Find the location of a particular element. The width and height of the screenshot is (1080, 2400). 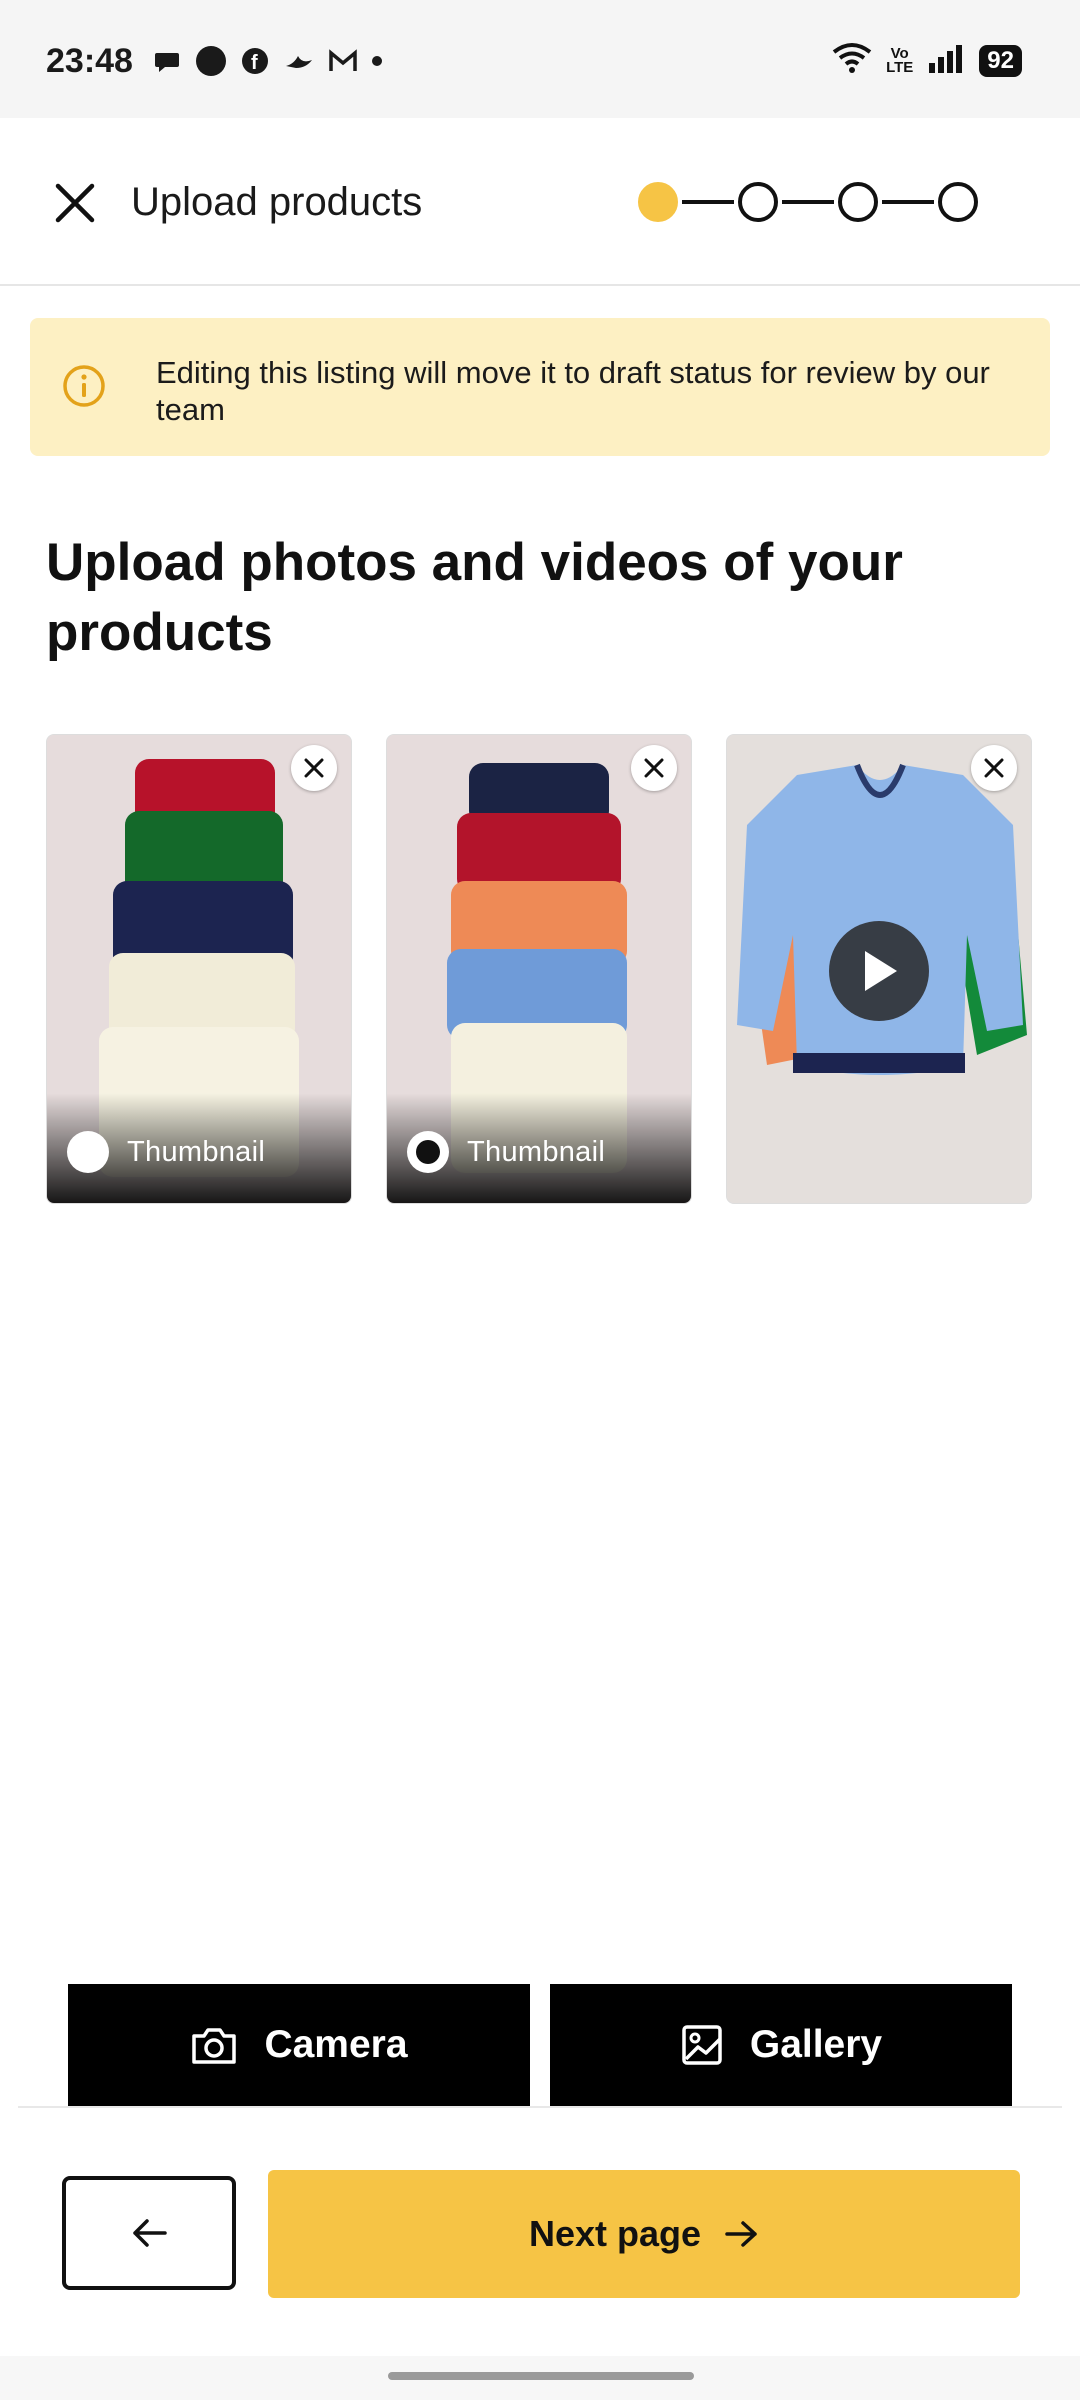

camera-button: Camera is located at coordinates (299, 2045).